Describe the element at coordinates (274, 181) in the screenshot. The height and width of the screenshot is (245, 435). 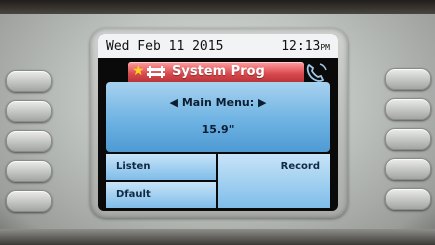
I see `softkey-record: Record` at that location.